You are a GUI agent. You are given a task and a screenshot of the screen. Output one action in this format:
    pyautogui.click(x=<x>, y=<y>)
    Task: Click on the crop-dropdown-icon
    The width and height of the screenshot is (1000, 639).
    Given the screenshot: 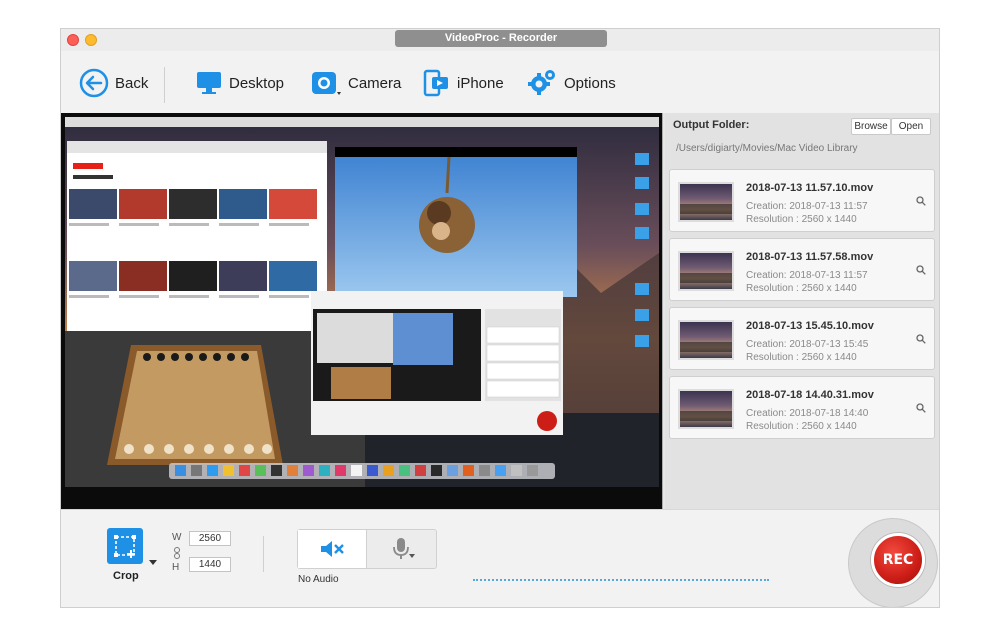 What is the action you would take?
    pyautogui.click(x=153, y=563)
    